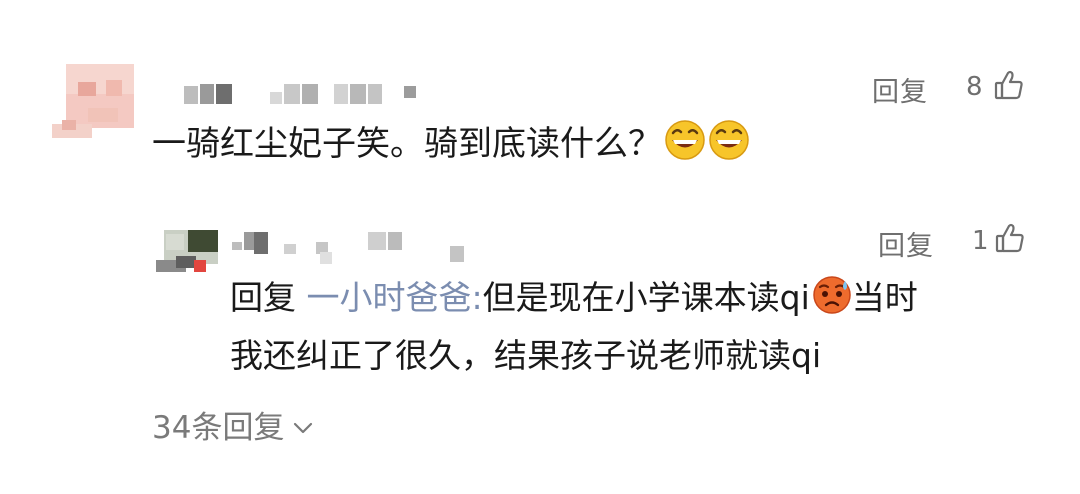 The image size is (1080, 494). What do you see at coordinates (646, 297) in the screenshot?
I see `reply-text-content: 但是现在小学课本读qi` at bounding box center [646, 297].